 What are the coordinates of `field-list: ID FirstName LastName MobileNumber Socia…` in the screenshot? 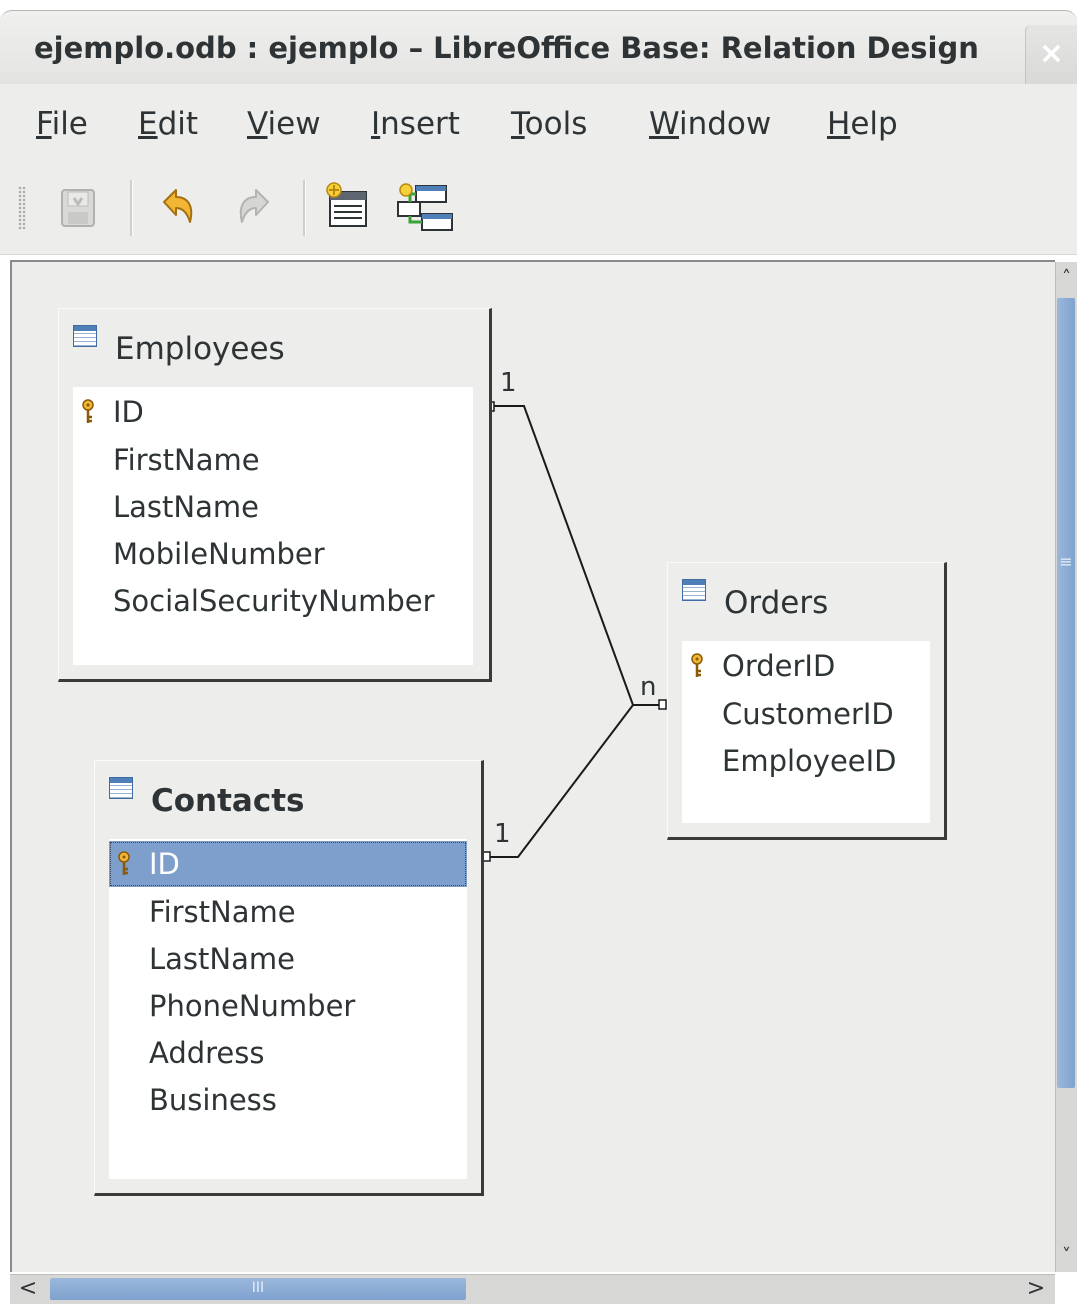 It's located at (273, 526).